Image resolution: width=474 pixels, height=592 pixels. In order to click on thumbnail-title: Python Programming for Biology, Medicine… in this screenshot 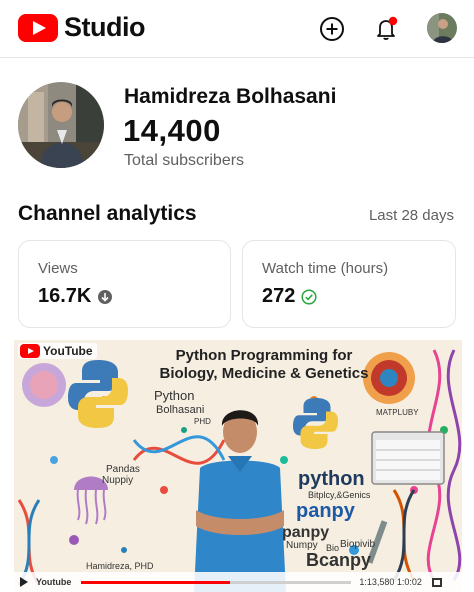, I will do `click(264, 365)`.